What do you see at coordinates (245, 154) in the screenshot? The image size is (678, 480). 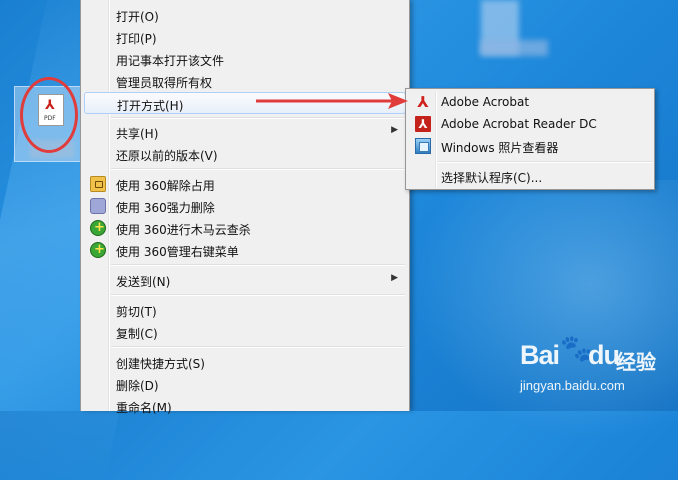 I see `menu-item-restore-previous: 还原以前的版本(V)` at bounding box center [245, 154].